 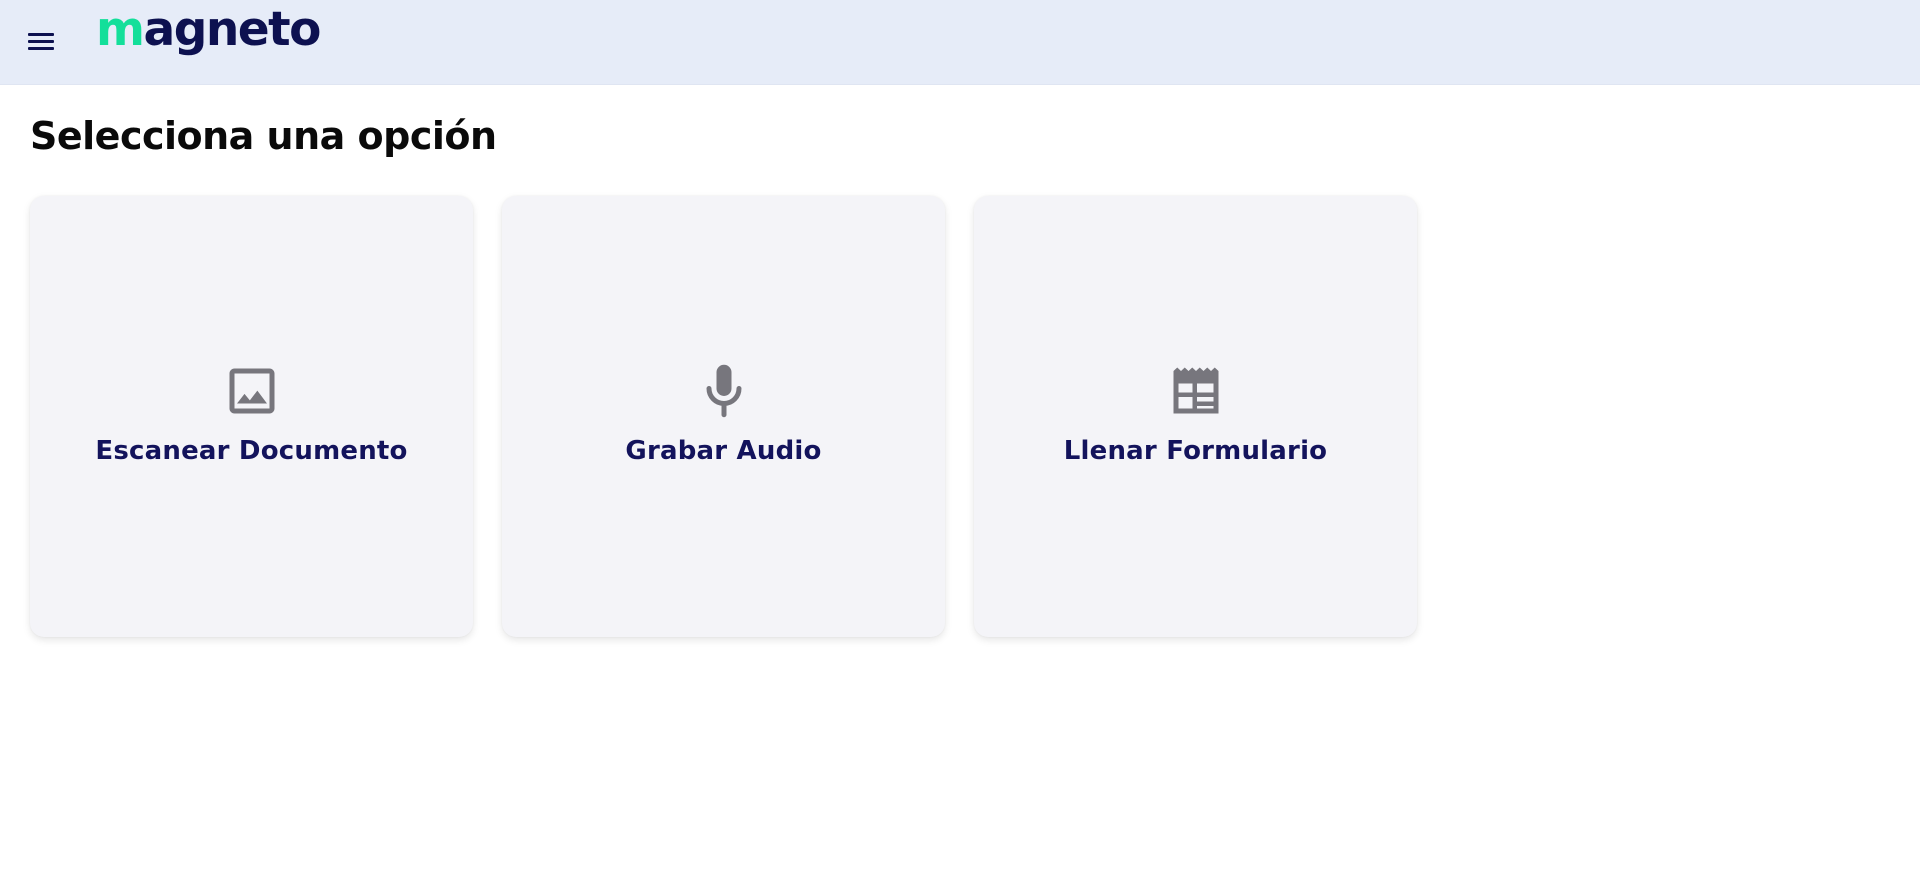 What do you see at coordinates (1196, 391) in the screenshot?
I see `form-icon` at bounding box center [1196, 391].